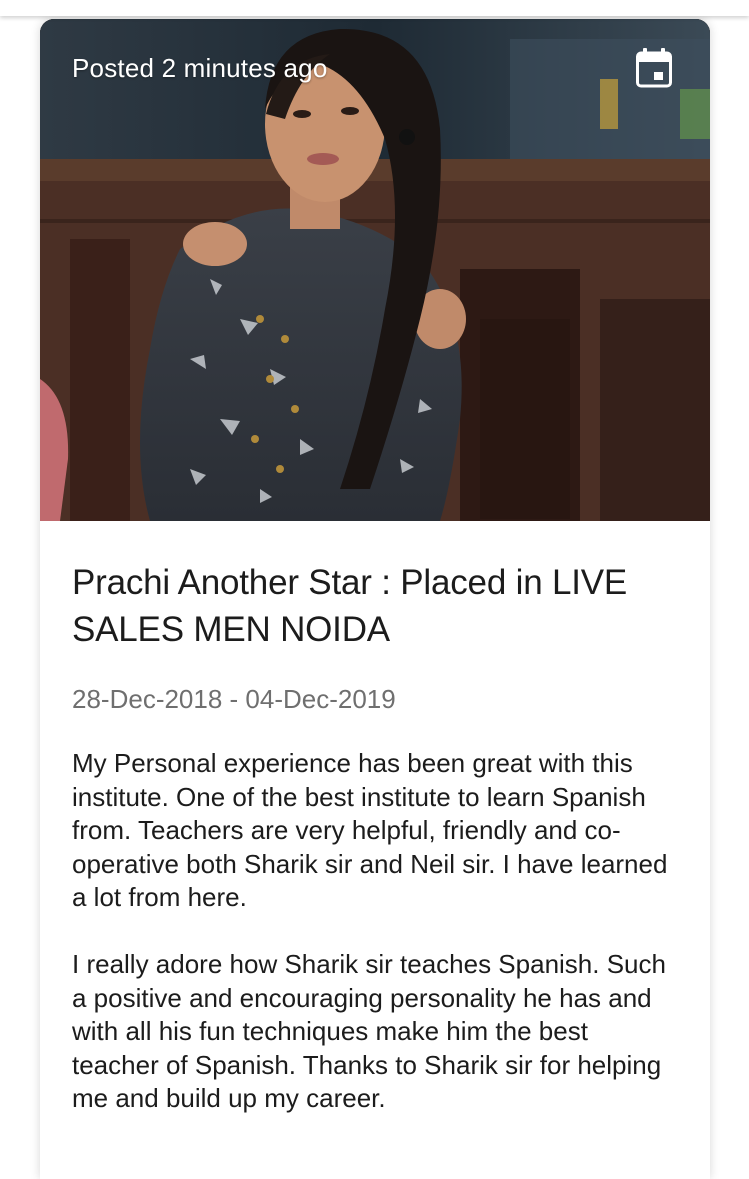 This screenshot has height=1179, width=749. What do you see at coordinates (200, 68) in the screenshot?
I see `posted-time: Posted 2 minutes ago` at bounding box center [200, 68].